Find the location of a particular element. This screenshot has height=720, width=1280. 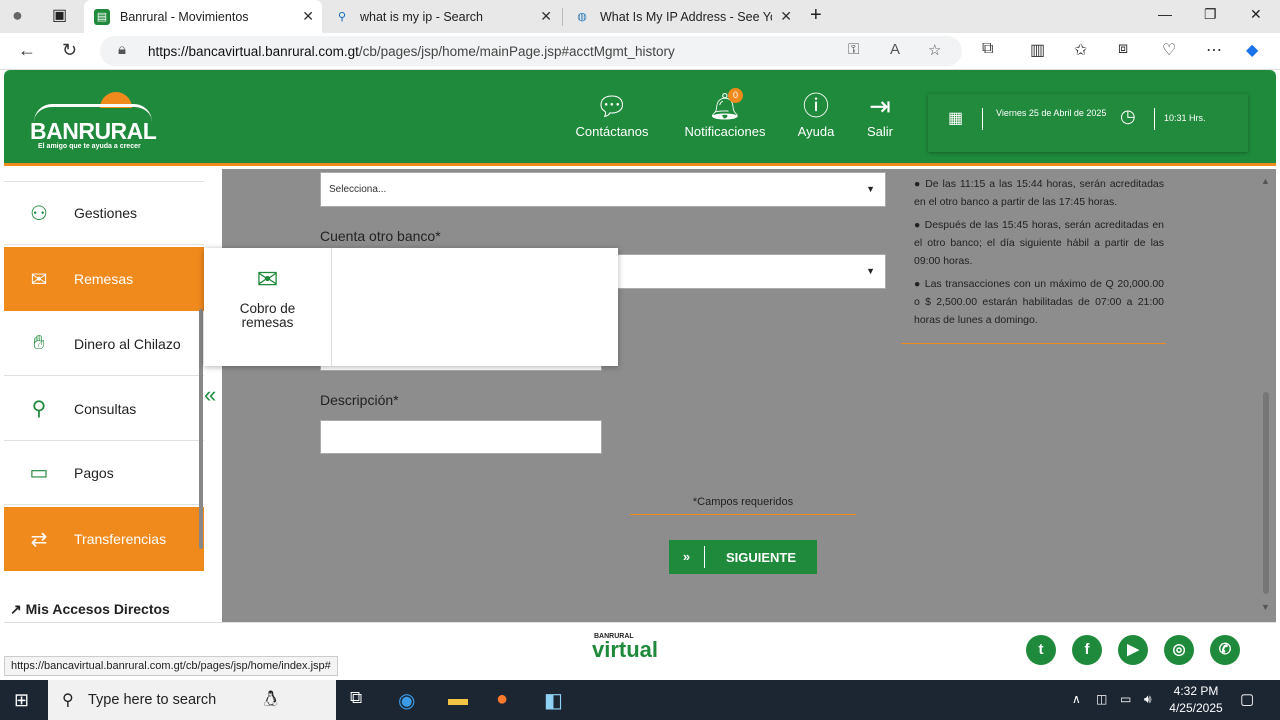

tray-chevron-up-icon: ∧ is located at coordinates (1076, 699).